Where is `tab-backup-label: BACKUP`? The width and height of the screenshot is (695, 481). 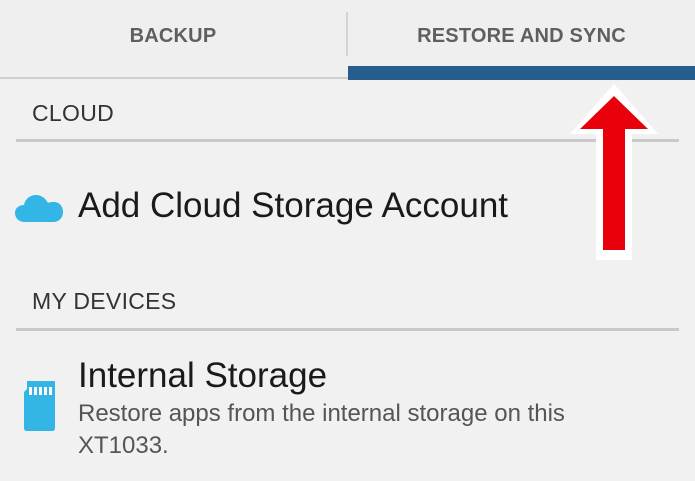
tab-backup-label: BACKUP is located at coordinates (173, 35).